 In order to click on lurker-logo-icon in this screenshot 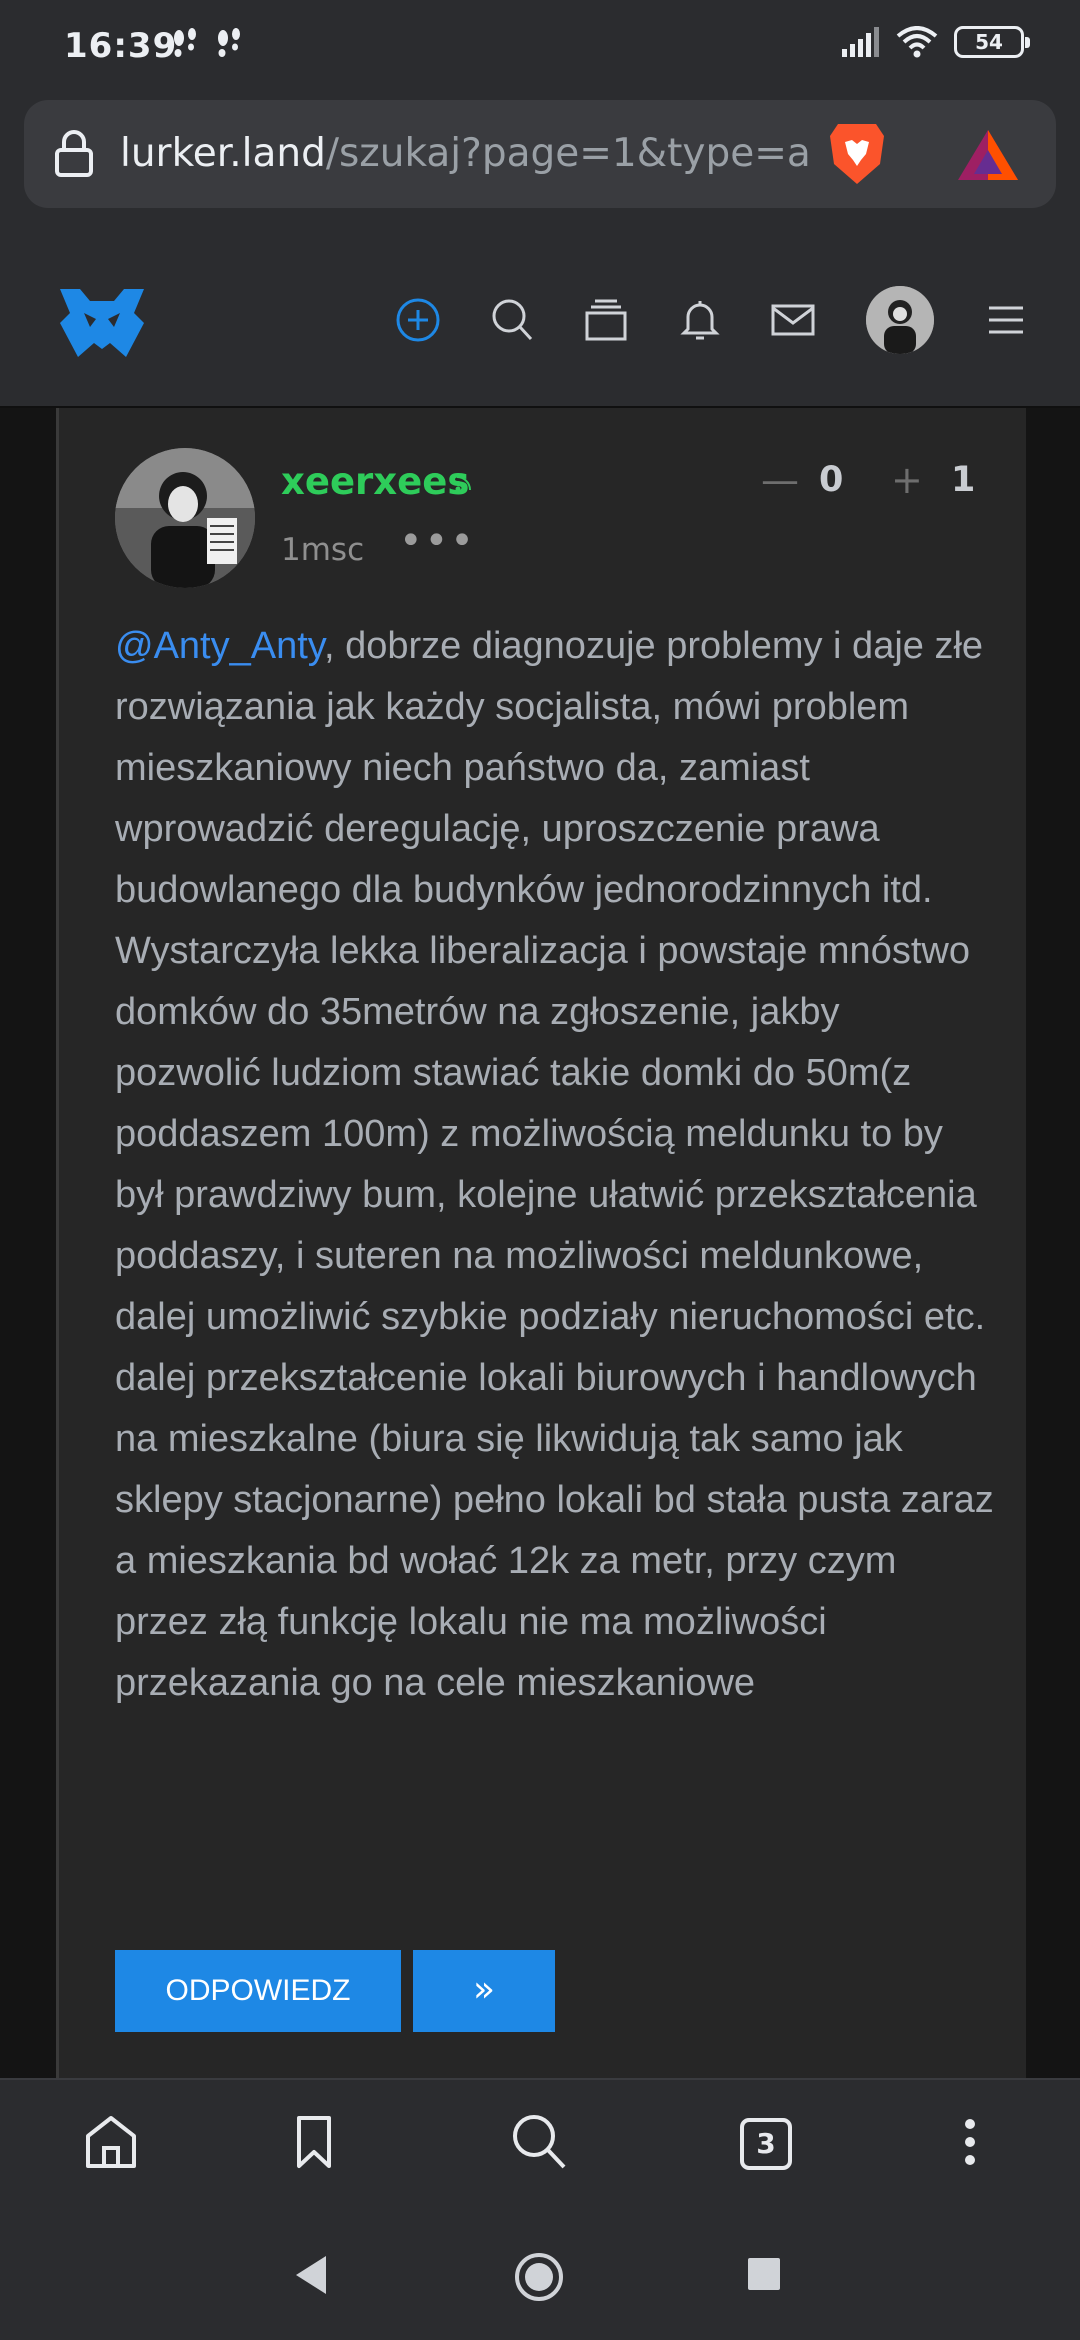, I will do `click(102, 323)`.